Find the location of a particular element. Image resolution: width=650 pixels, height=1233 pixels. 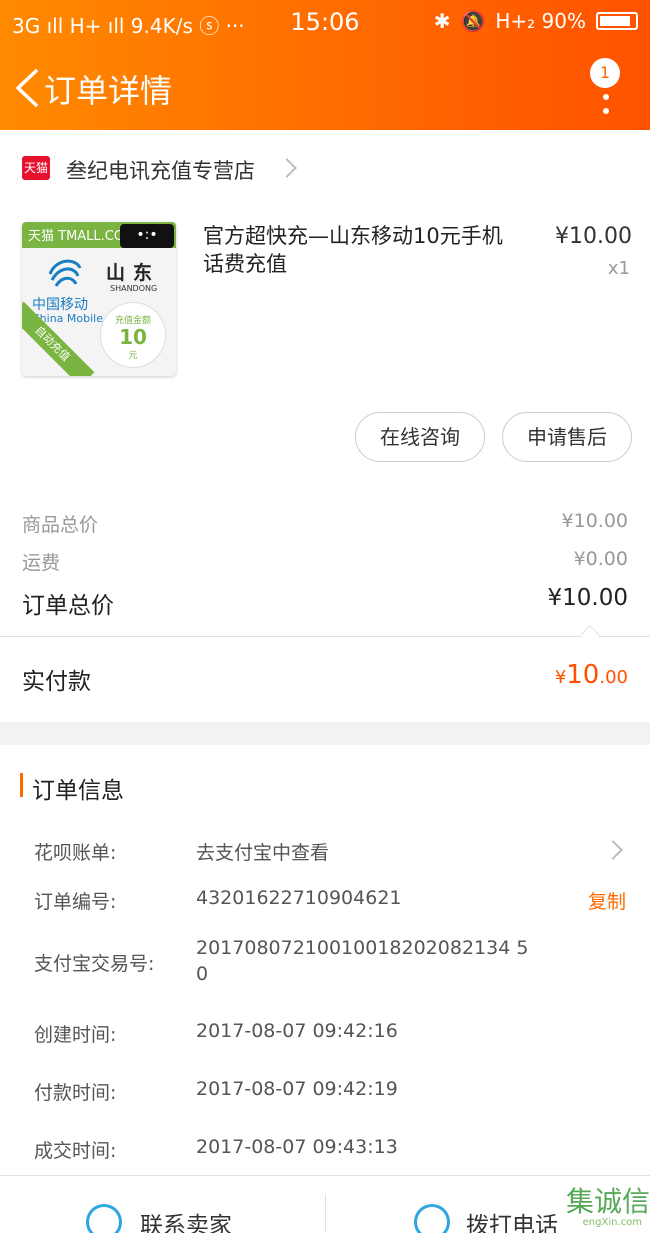

system-indicators: ✱ 🔕 H+₂ 90% is located at coordinates (536, 21).